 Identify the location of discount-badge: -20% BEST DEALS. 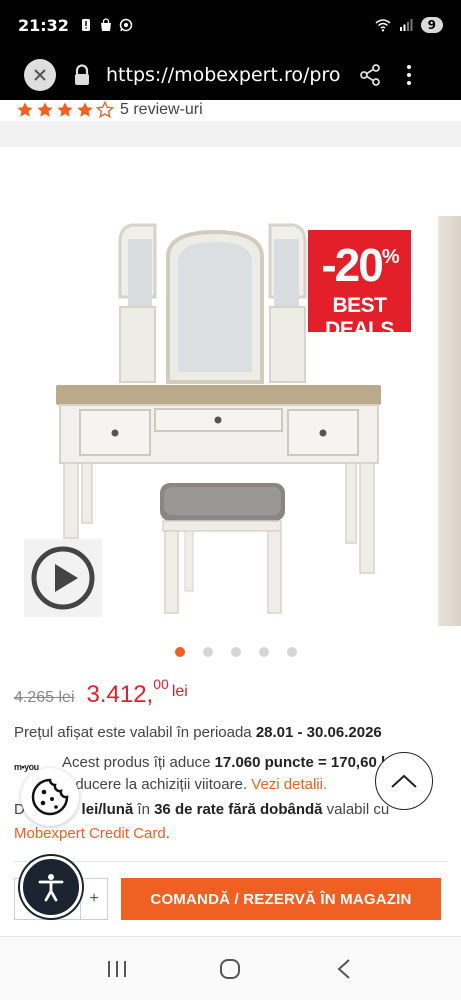
(359, 285).